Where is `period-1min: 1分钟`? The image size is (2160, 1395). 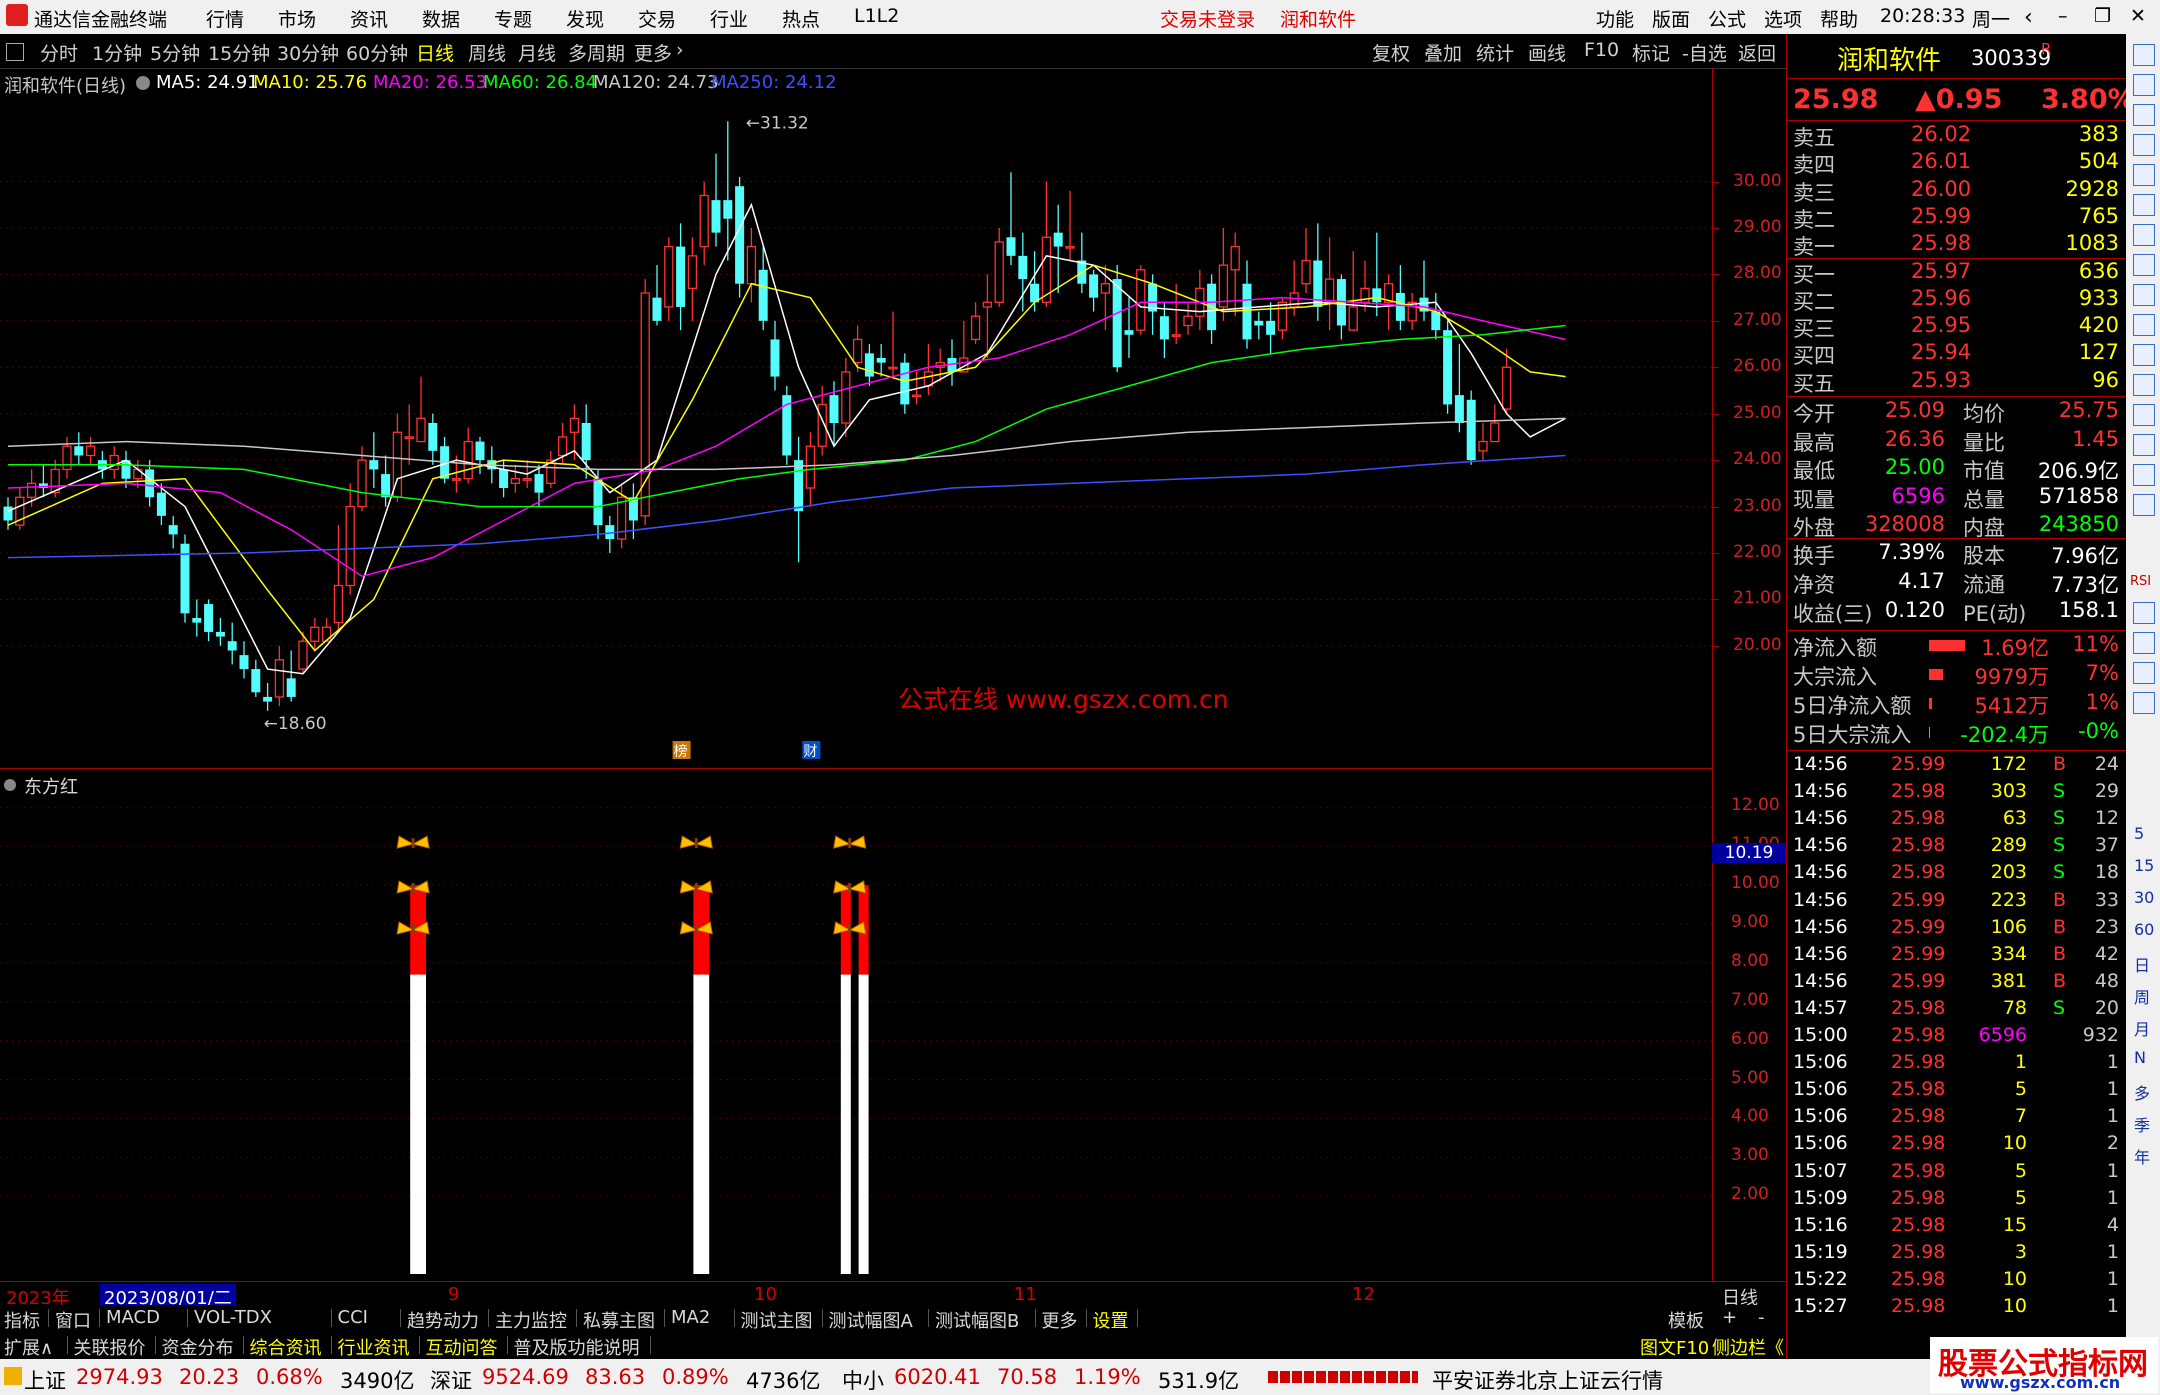 period-1min: 1分钟 is located at coordinates (117, 52).